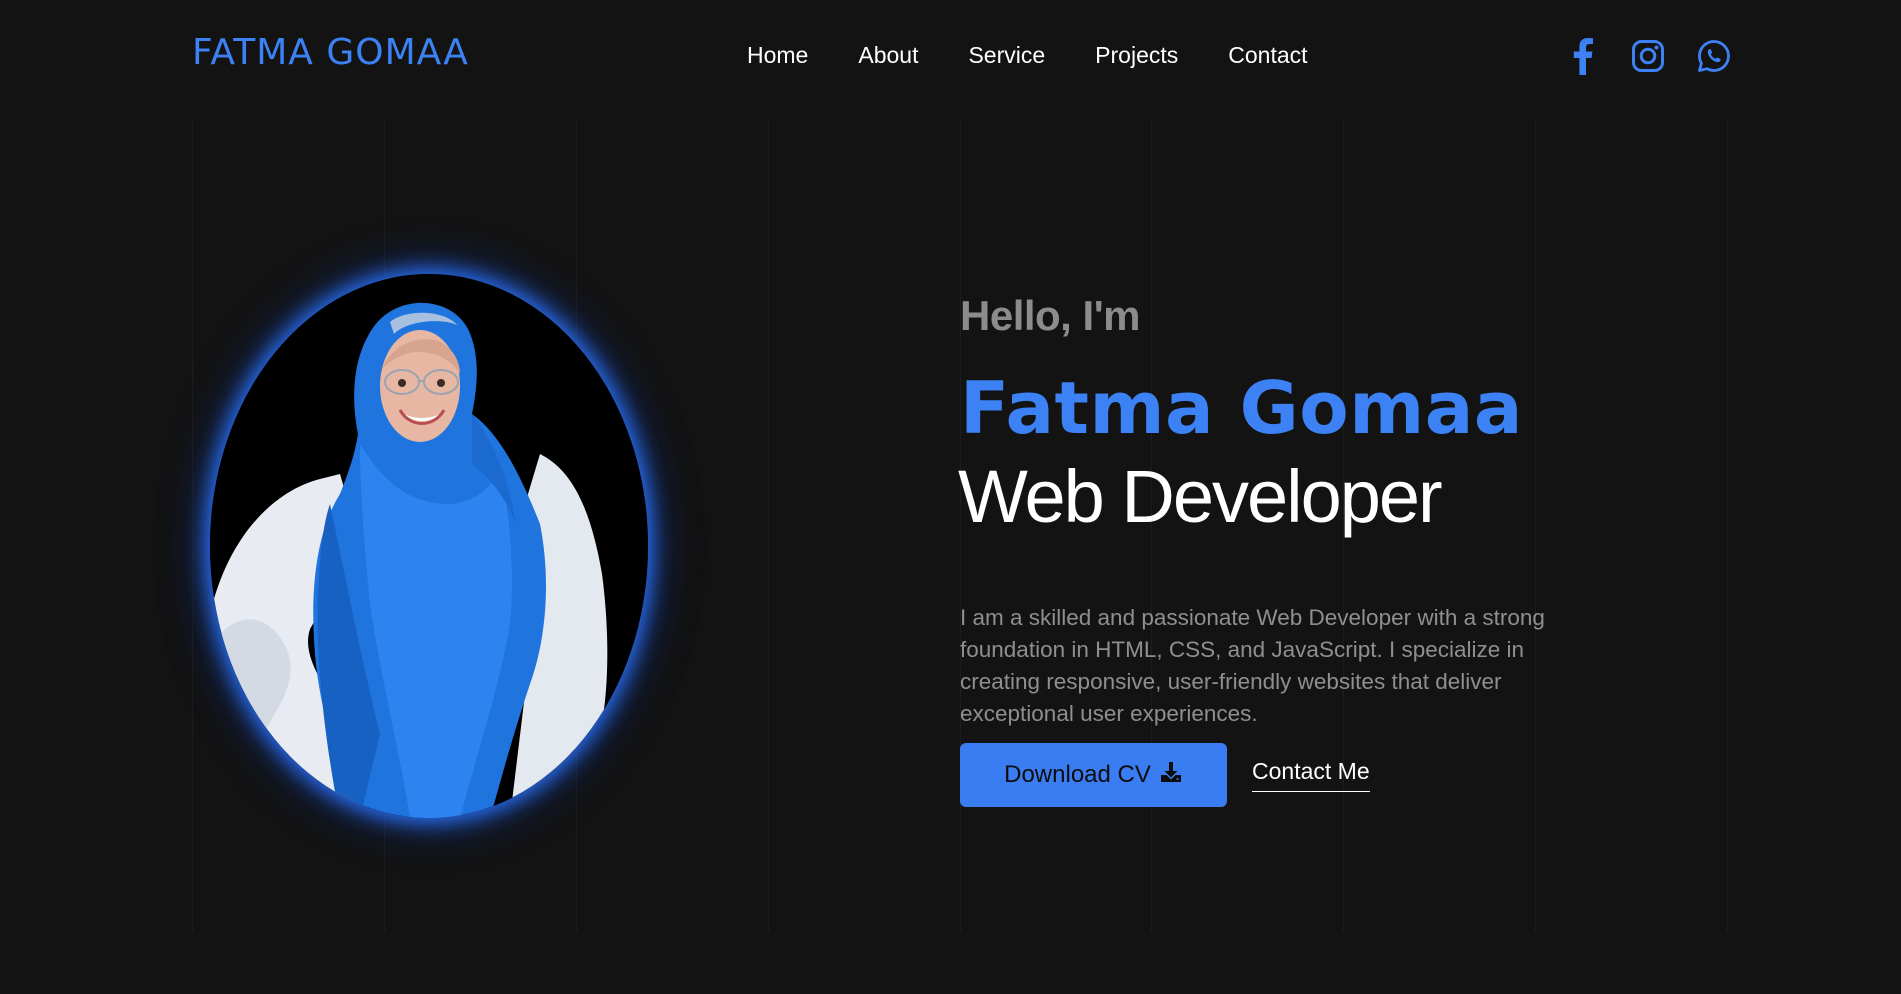  What do you see at coordinates (1171, 775) in the screenshot?
I see `download-icon` at bounding box center [1171, 775].